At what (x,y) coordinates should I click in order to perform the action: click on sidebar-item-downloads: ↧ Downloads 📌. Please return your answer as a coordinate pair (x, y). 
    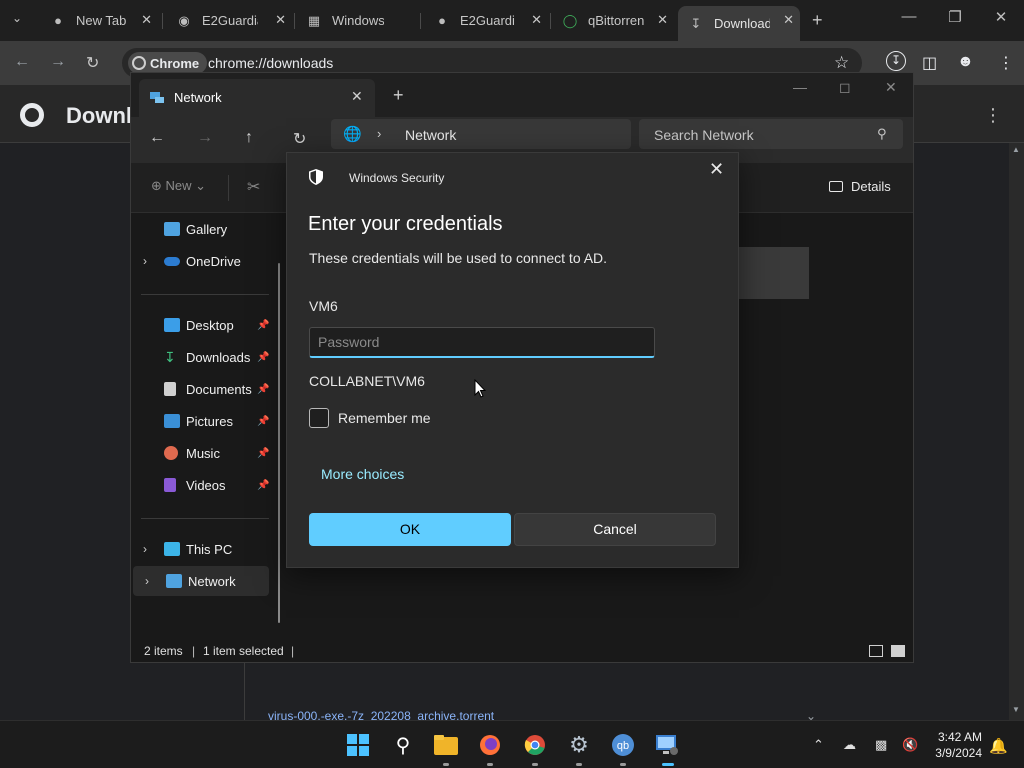
    Looking at the image, I should click on (200, 357).